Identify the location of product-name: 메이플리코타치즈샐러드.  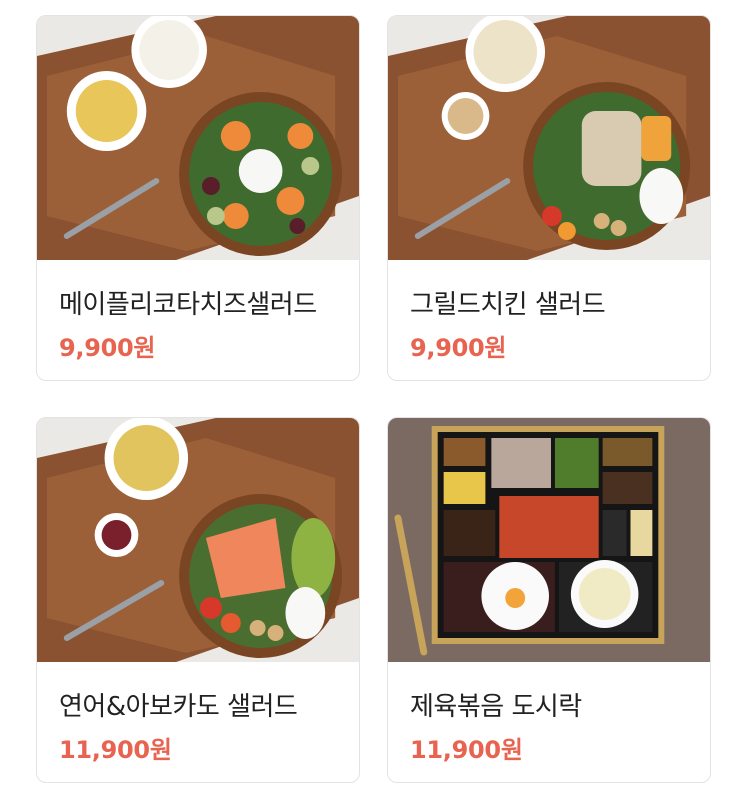
(204, 302).